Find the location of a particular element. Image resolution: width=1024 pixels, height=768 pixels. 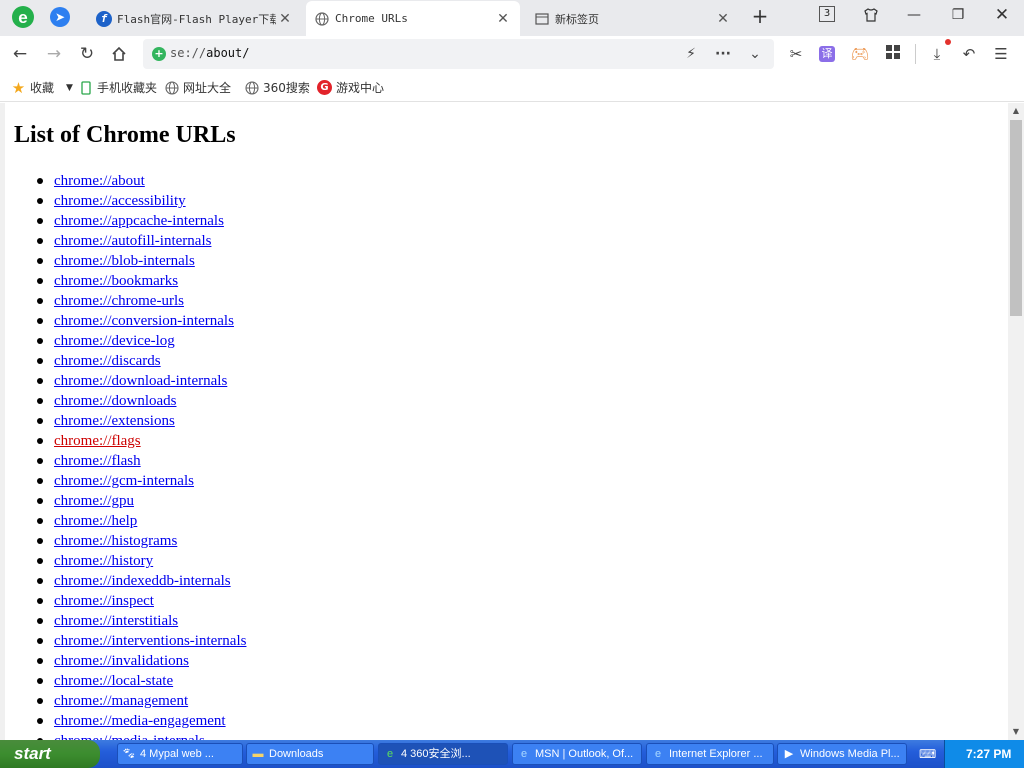

list-item: chrome://appcache-internals is located at coordinates (141, 221).